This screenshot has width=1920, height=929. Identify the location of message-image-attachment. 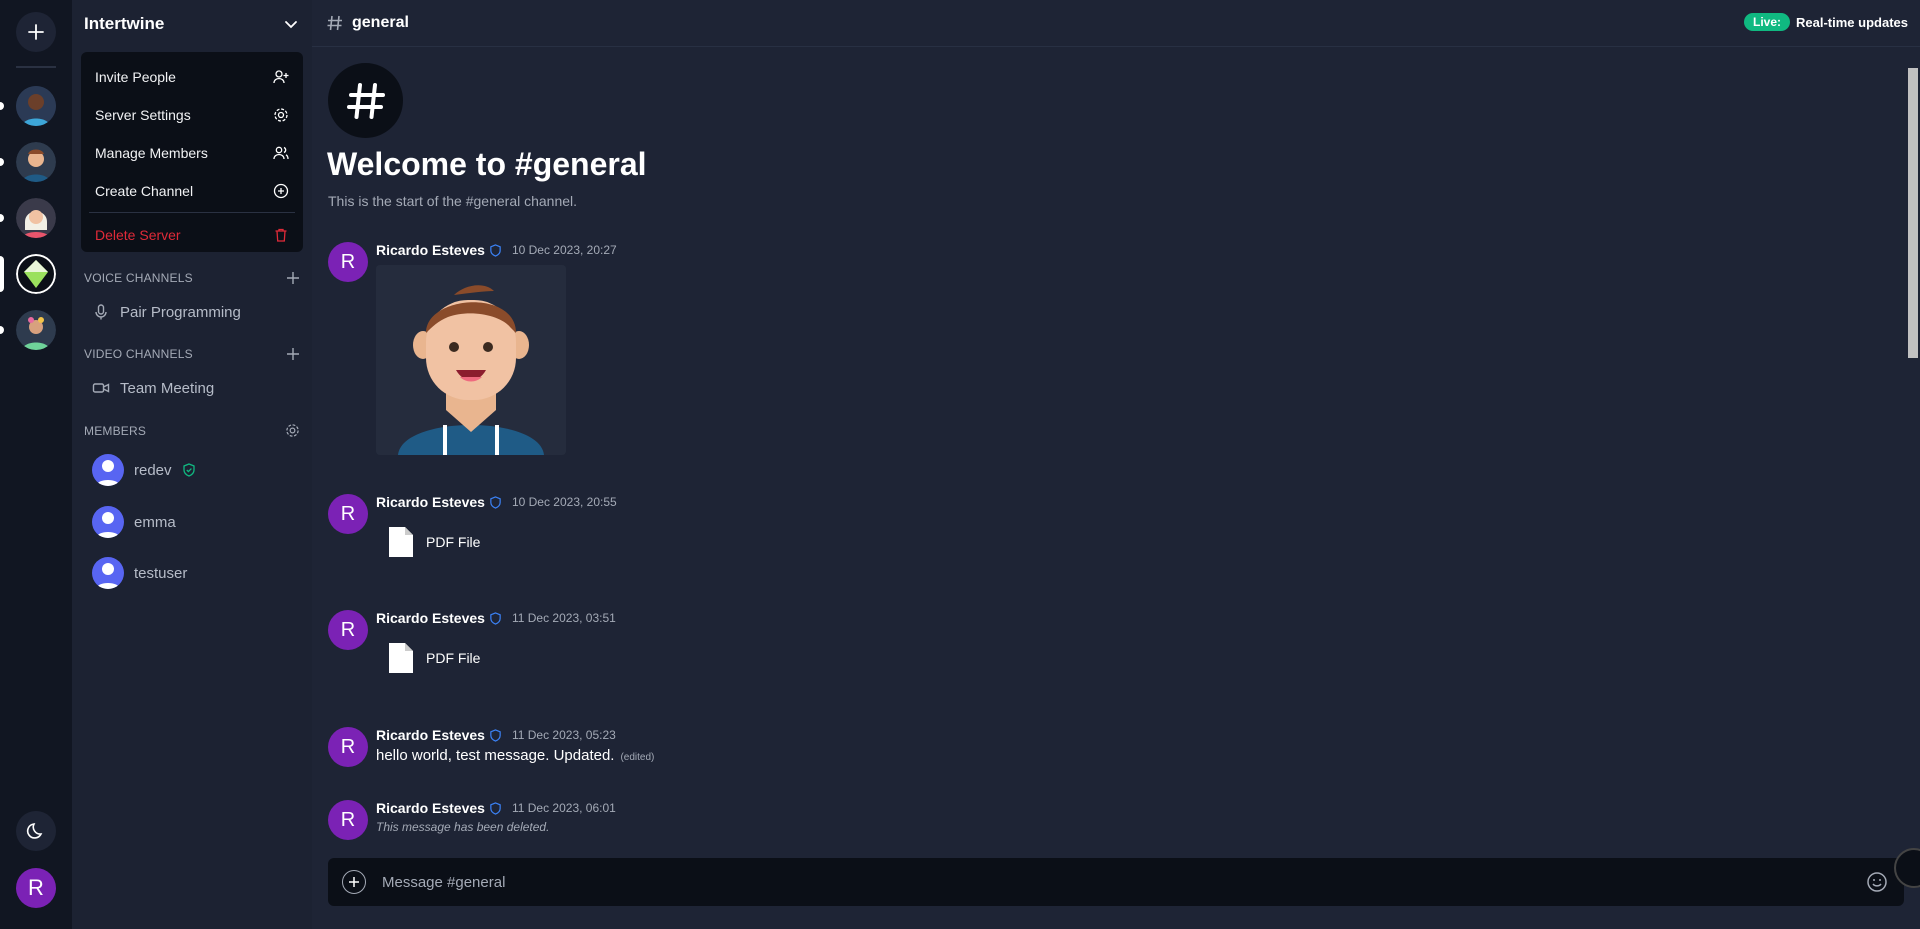
(471, 360).